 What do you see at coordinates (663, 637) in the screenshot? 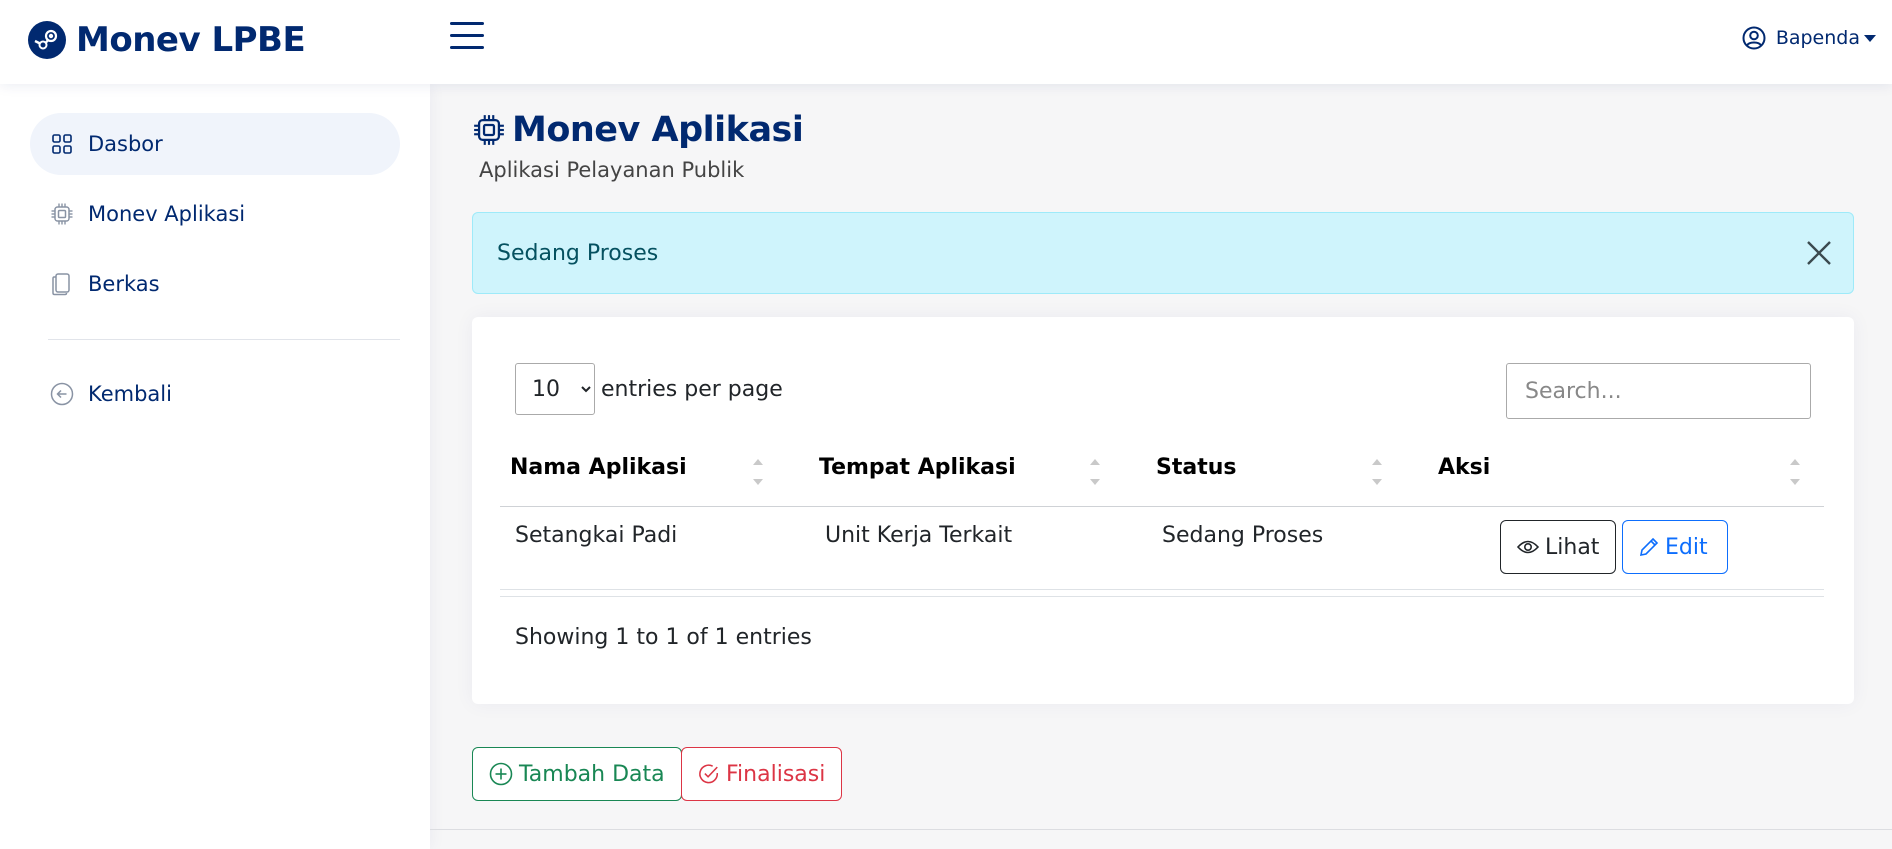
I see `table-info: Showing 1 to 1 of 1 entries` at bounding box center [663, 637].